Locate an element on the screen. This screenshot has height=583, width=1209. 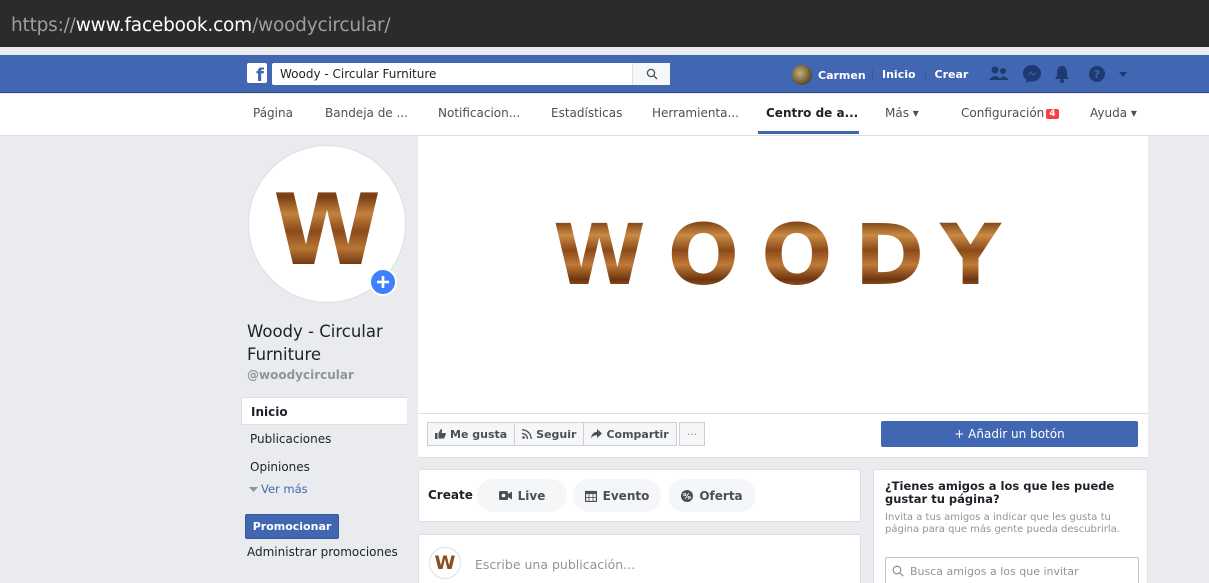
search-input: Woody - Circular Furniture is located at coordinates (471, 74).